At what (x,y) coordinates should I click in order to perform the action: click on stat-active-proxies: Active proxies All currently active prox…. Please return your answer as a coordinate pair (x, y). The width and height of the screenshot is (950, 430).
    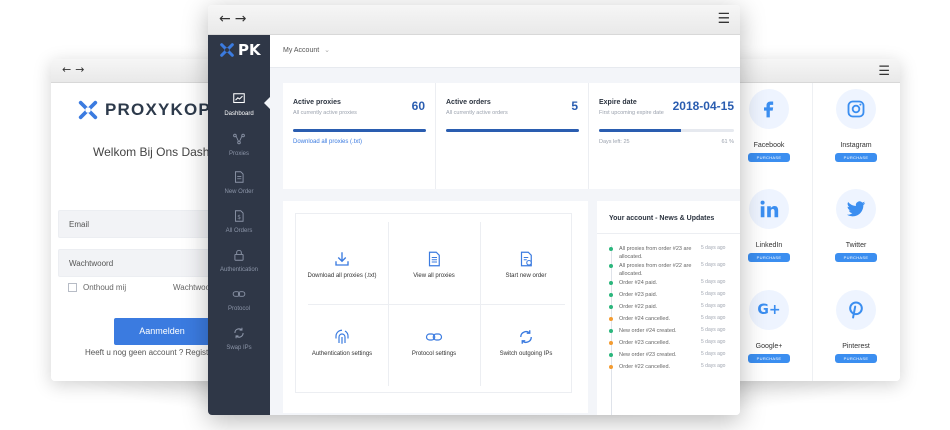
    Looking at the image, I should click on (359, 136).